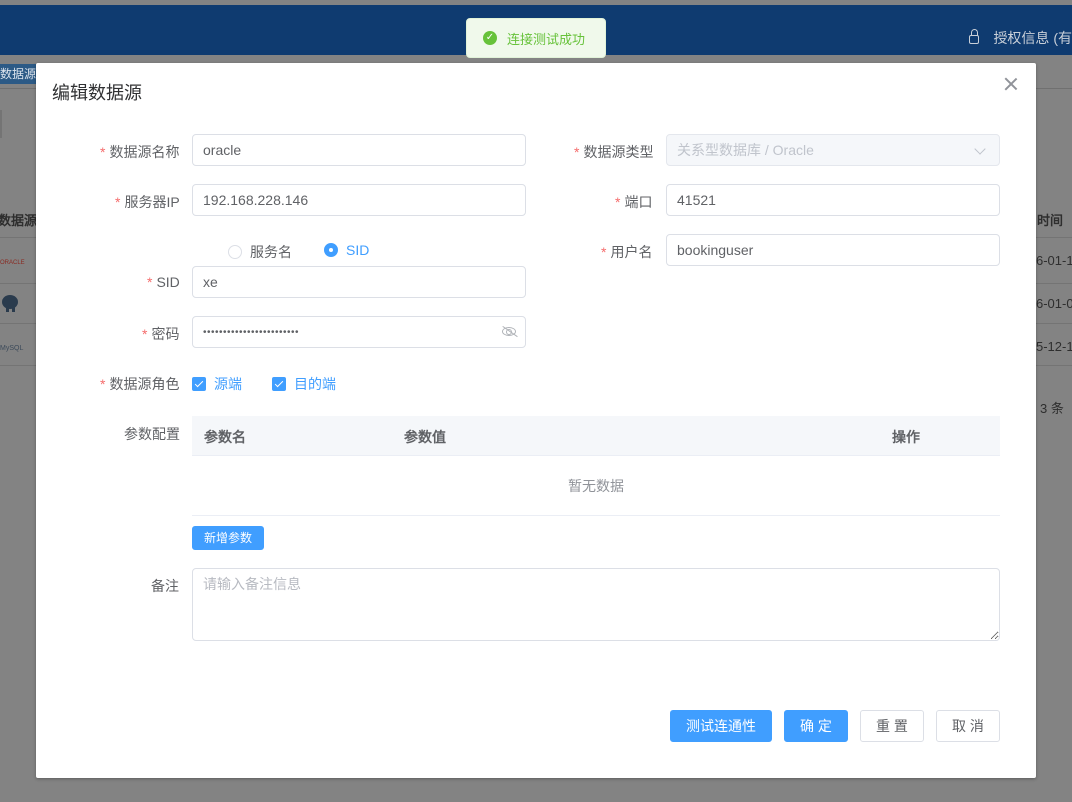 This screenshot has height=802, width=1072. Describe the element at coordinates (161, 334) in the screenshot. I see `password-label: * 密码` at that location.